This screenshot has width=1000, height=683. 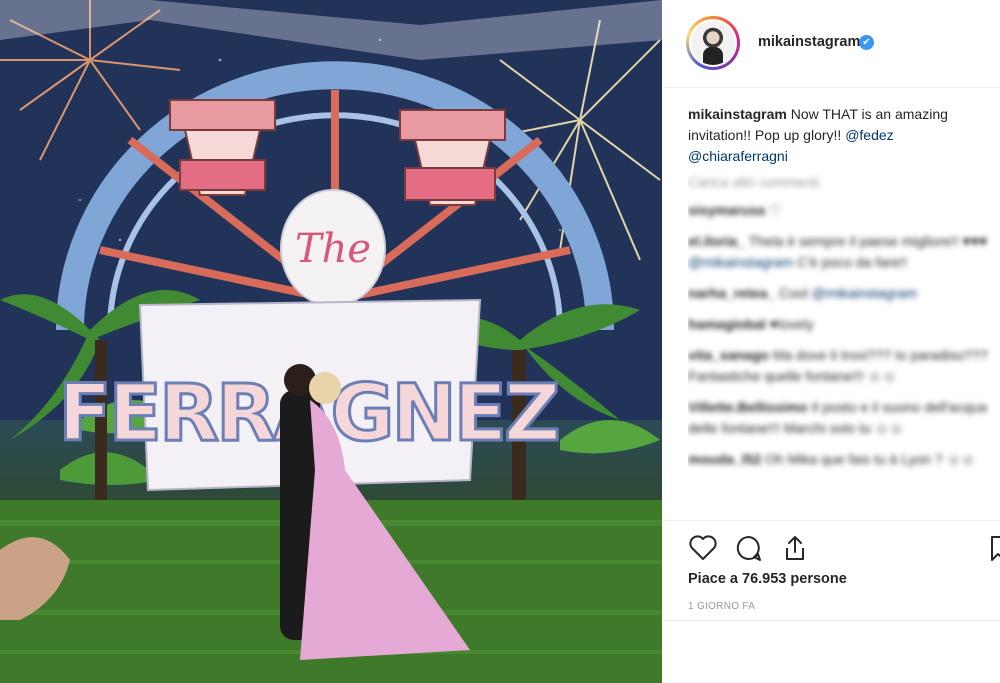 What do you see at coordinates (773, 210) in the screenshot?
I see `comment-text: ♡` at bounding box center [773, 210].